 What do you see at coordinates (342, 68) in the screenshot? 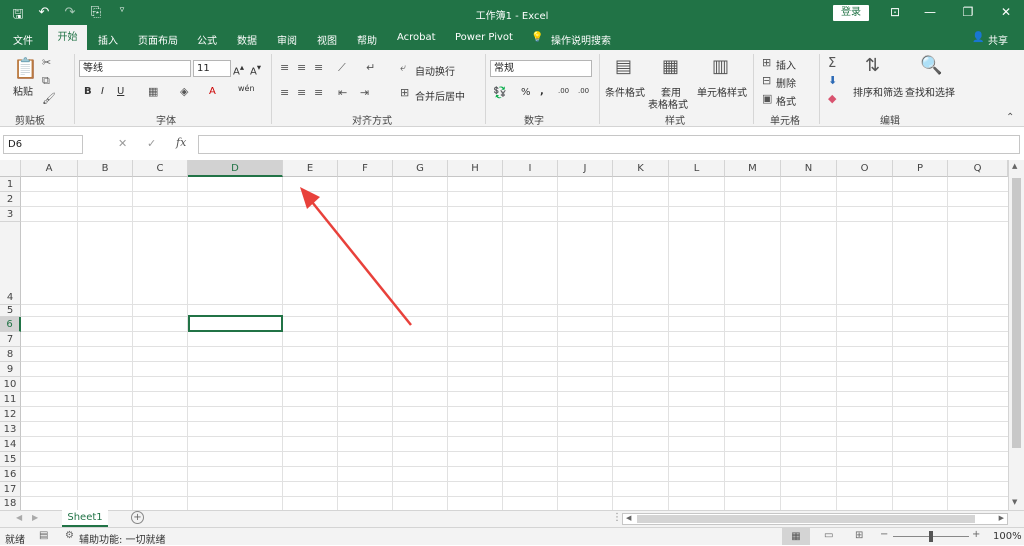
I see `orientation-icon: ⟋` at bounding box center [342, 68].